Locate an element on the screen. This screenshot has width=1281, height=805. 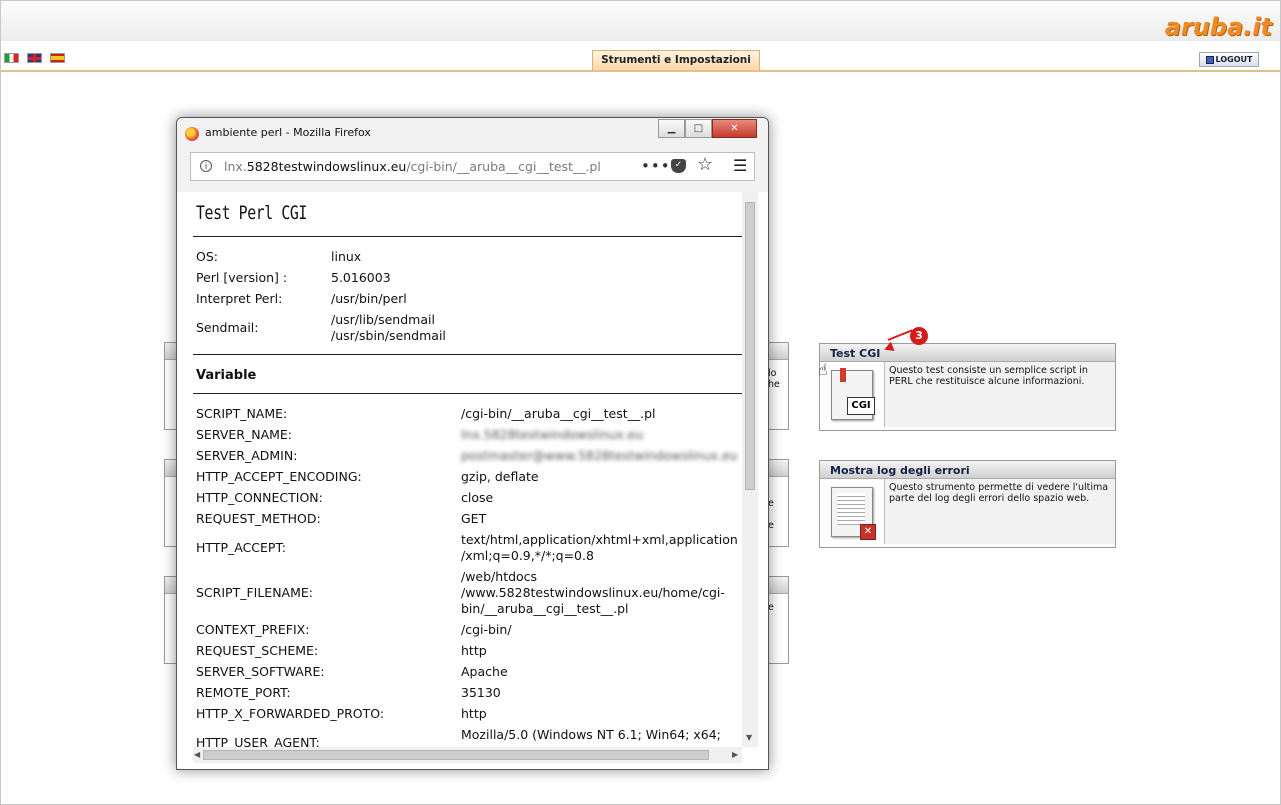
hamburger-menu-icon: ☰ is located at coordinates (740, 165).